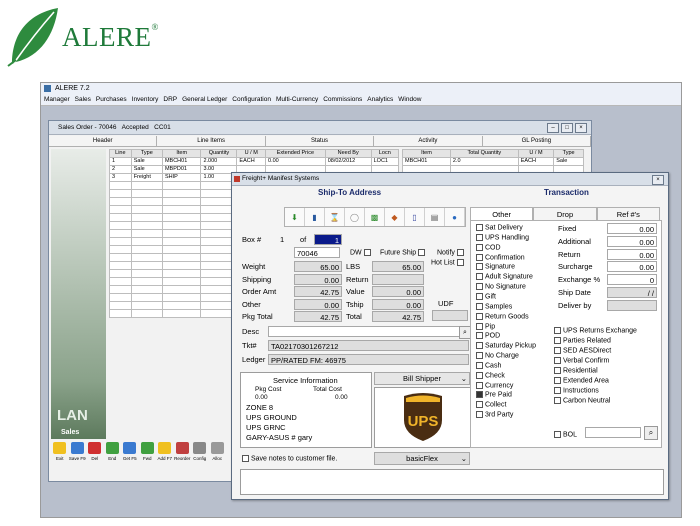 This screenshot has width=700, height=526. Describe the element at coordinates (494, 385) in the screenshot. I see `option-checkbox: Currency` at that location.